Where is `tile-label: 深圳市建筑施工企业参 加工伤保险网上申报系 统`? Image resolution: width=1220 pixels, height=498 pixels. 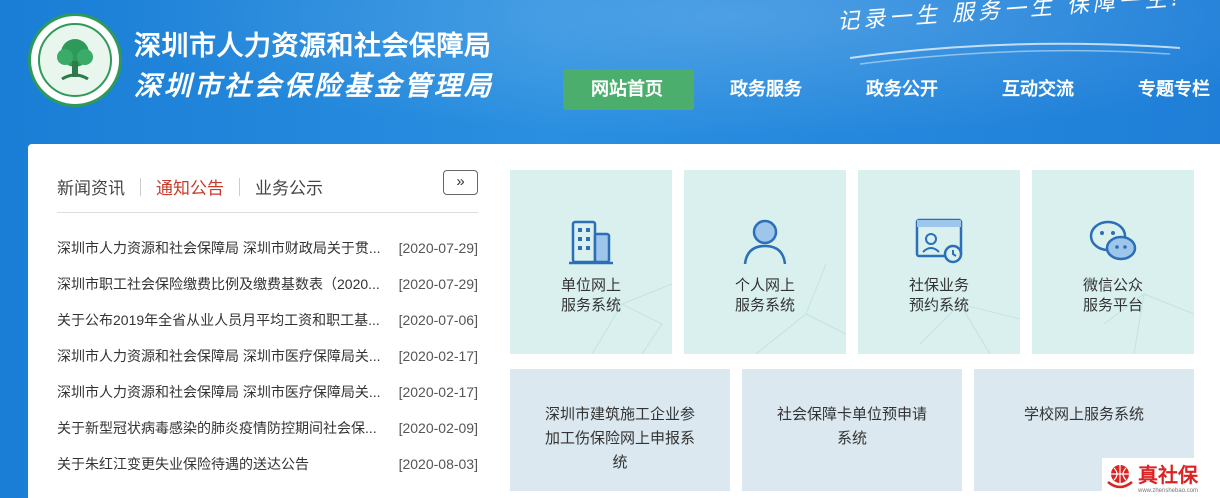
tile-label: 深圳市建筑施工企业参 加工伤保险网上申报系 统 is located at coordinates (619, 438).